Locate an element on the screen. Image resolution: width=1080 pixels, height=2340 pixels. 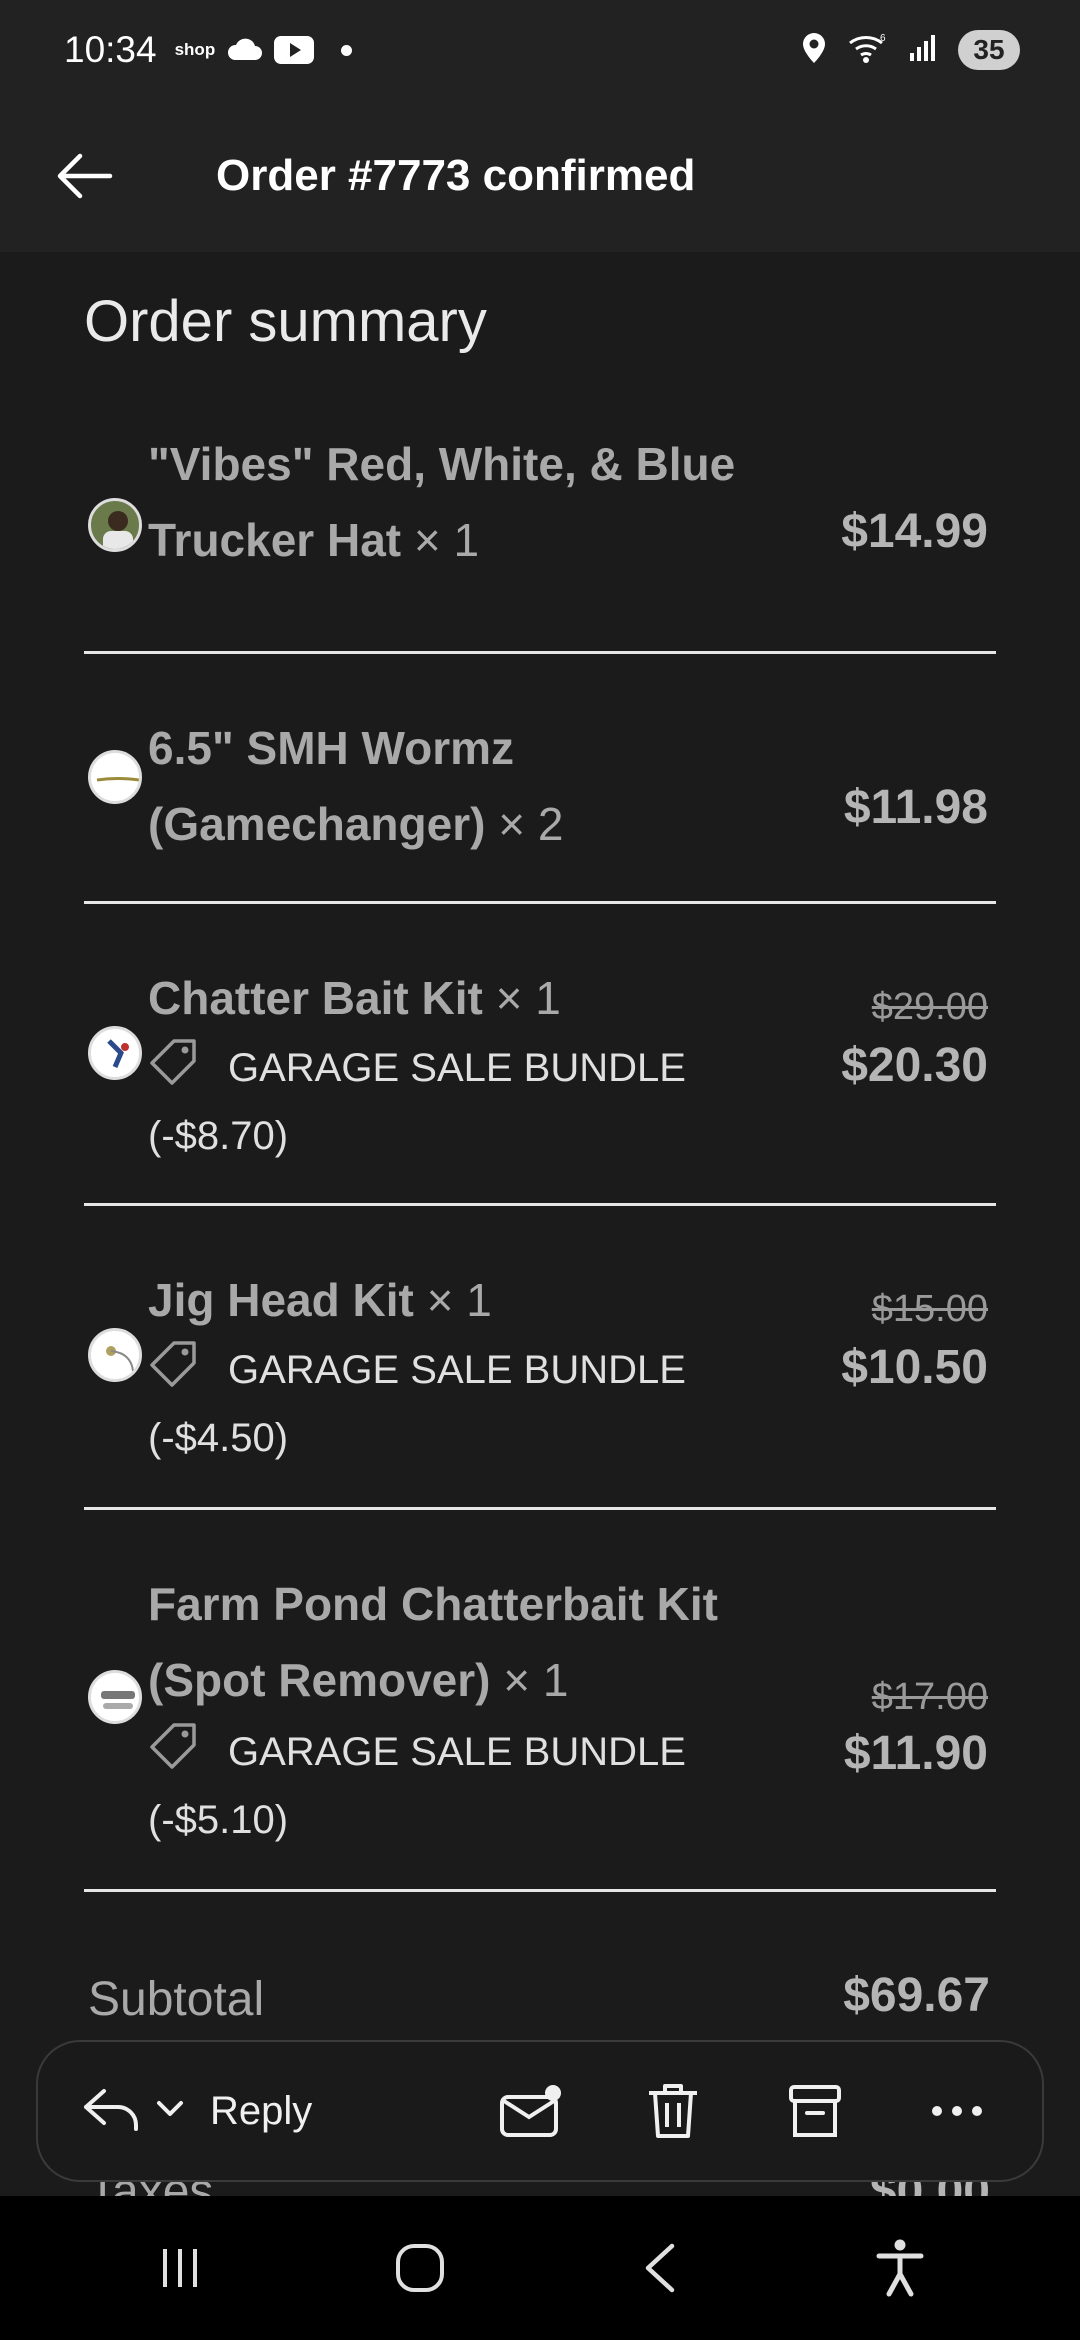
recent-apps-button is located at coordinates (180, 2268).